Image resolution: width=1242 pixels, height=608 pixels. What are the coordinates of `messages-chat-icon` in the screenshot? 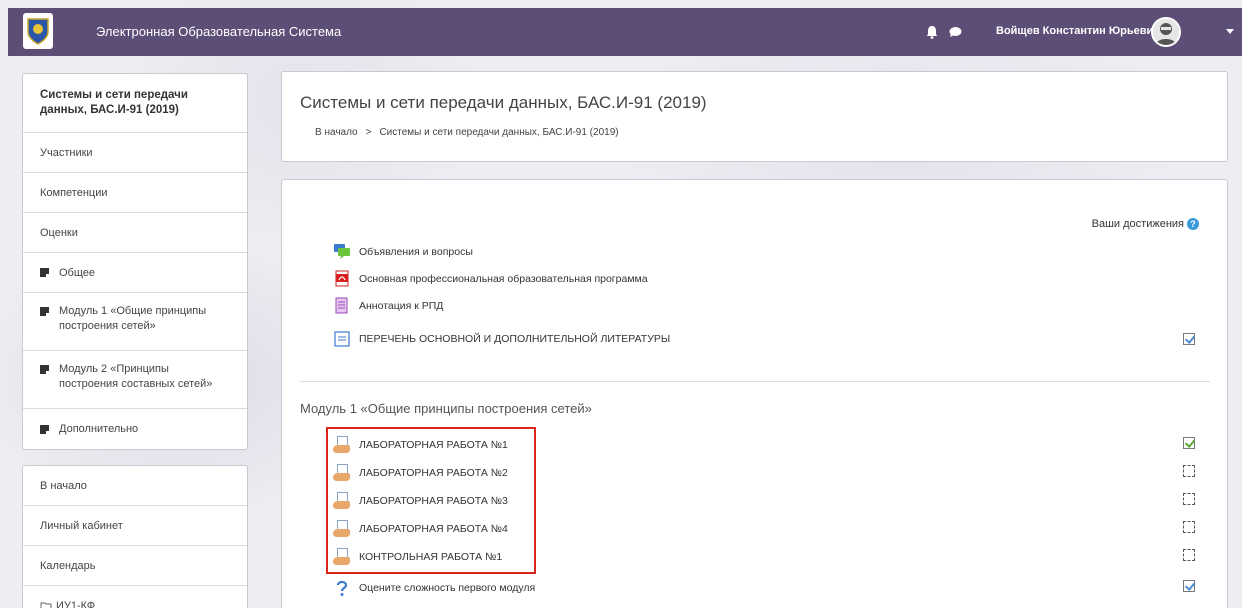 It's located at (955, 32).